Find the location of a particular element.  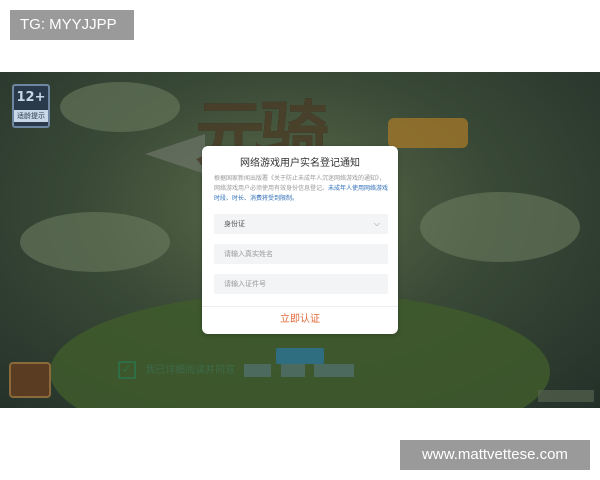

age-rating-number: 12+ is located at coordinates (31, 97).